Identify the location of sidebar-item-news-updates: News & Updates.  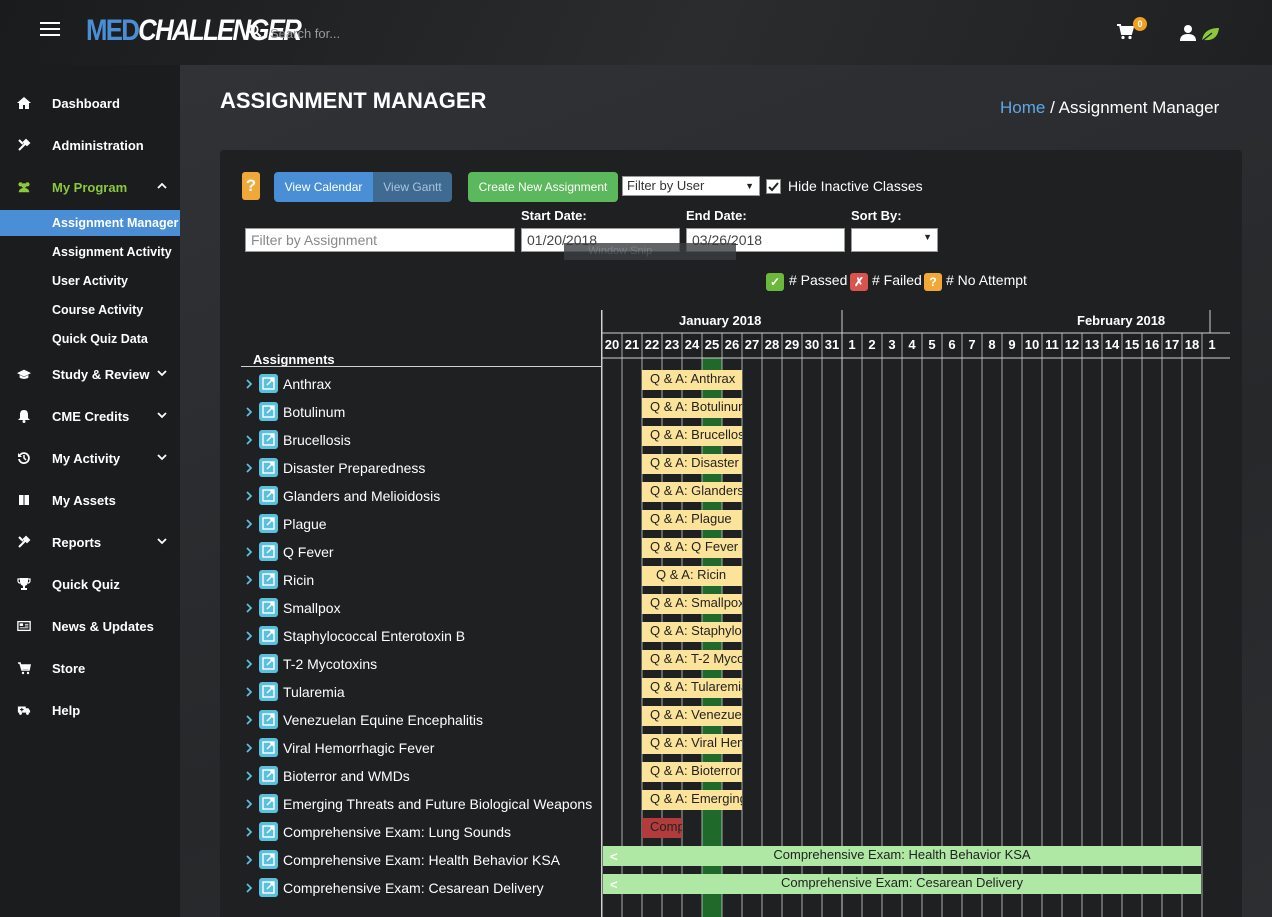
(90, 627).